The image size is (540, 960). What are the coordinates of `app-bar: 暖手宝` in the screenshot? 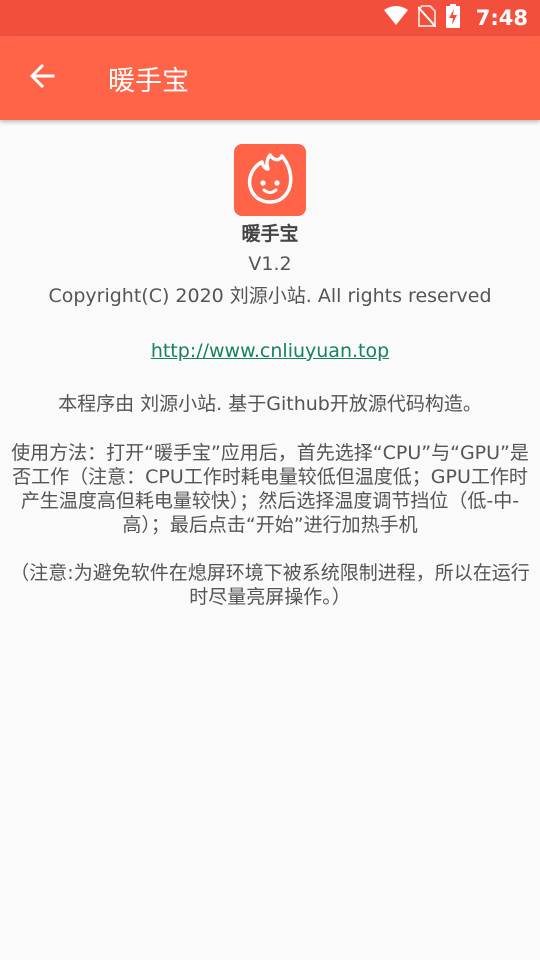 It's located at (270, 78).